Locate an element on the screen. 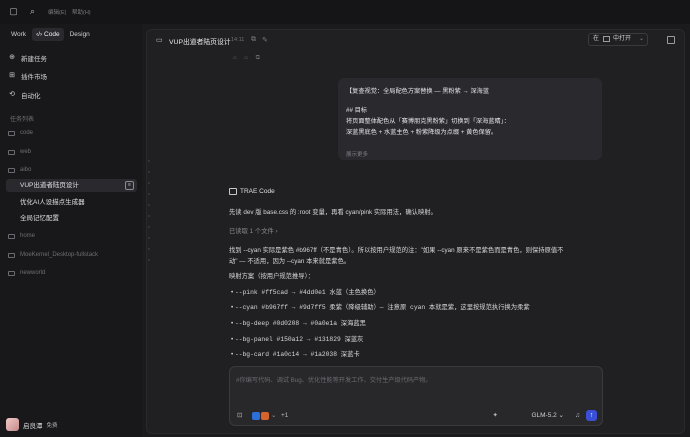 The width and height of the screenshot is (690, 437). folder-web-label: web is located at coordinates (26, 152).